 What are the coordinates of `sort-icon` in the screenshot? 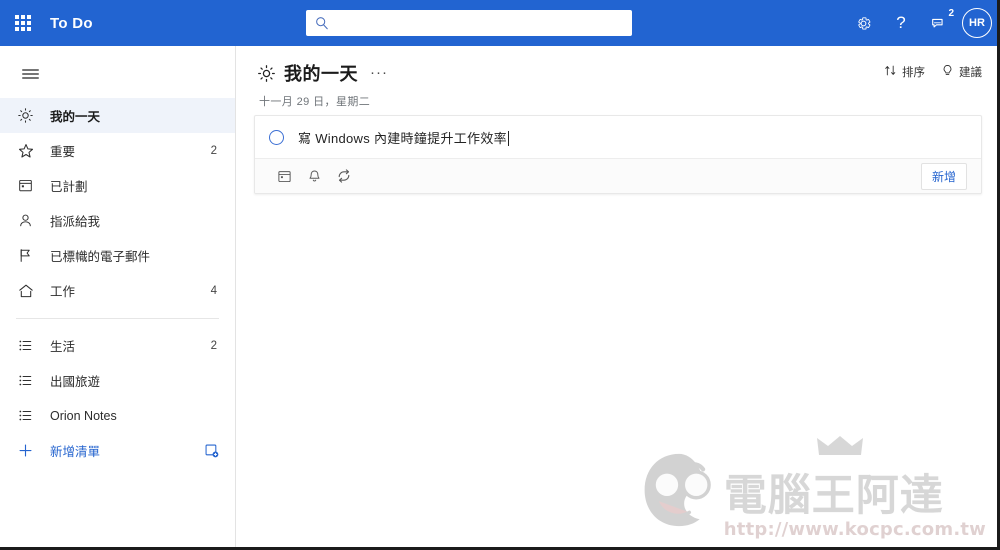 It's located at (890, 72).